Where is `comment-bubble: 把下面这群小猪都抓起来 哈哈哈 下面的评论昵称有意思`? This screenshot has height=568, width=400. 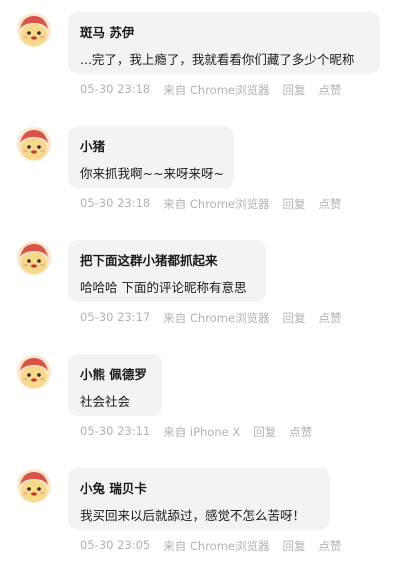
comment-bubble: 把下面这群小猪都抓起来 哈哈哈 下面的评论昵称有意思 is located at coordinates (167, 271).